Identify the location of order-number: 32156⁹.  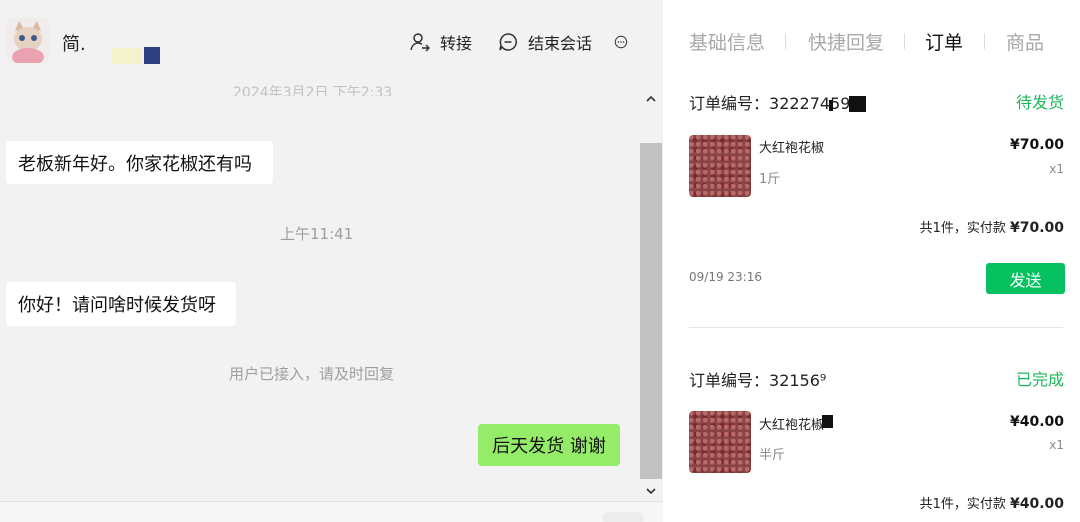
(798, 380).